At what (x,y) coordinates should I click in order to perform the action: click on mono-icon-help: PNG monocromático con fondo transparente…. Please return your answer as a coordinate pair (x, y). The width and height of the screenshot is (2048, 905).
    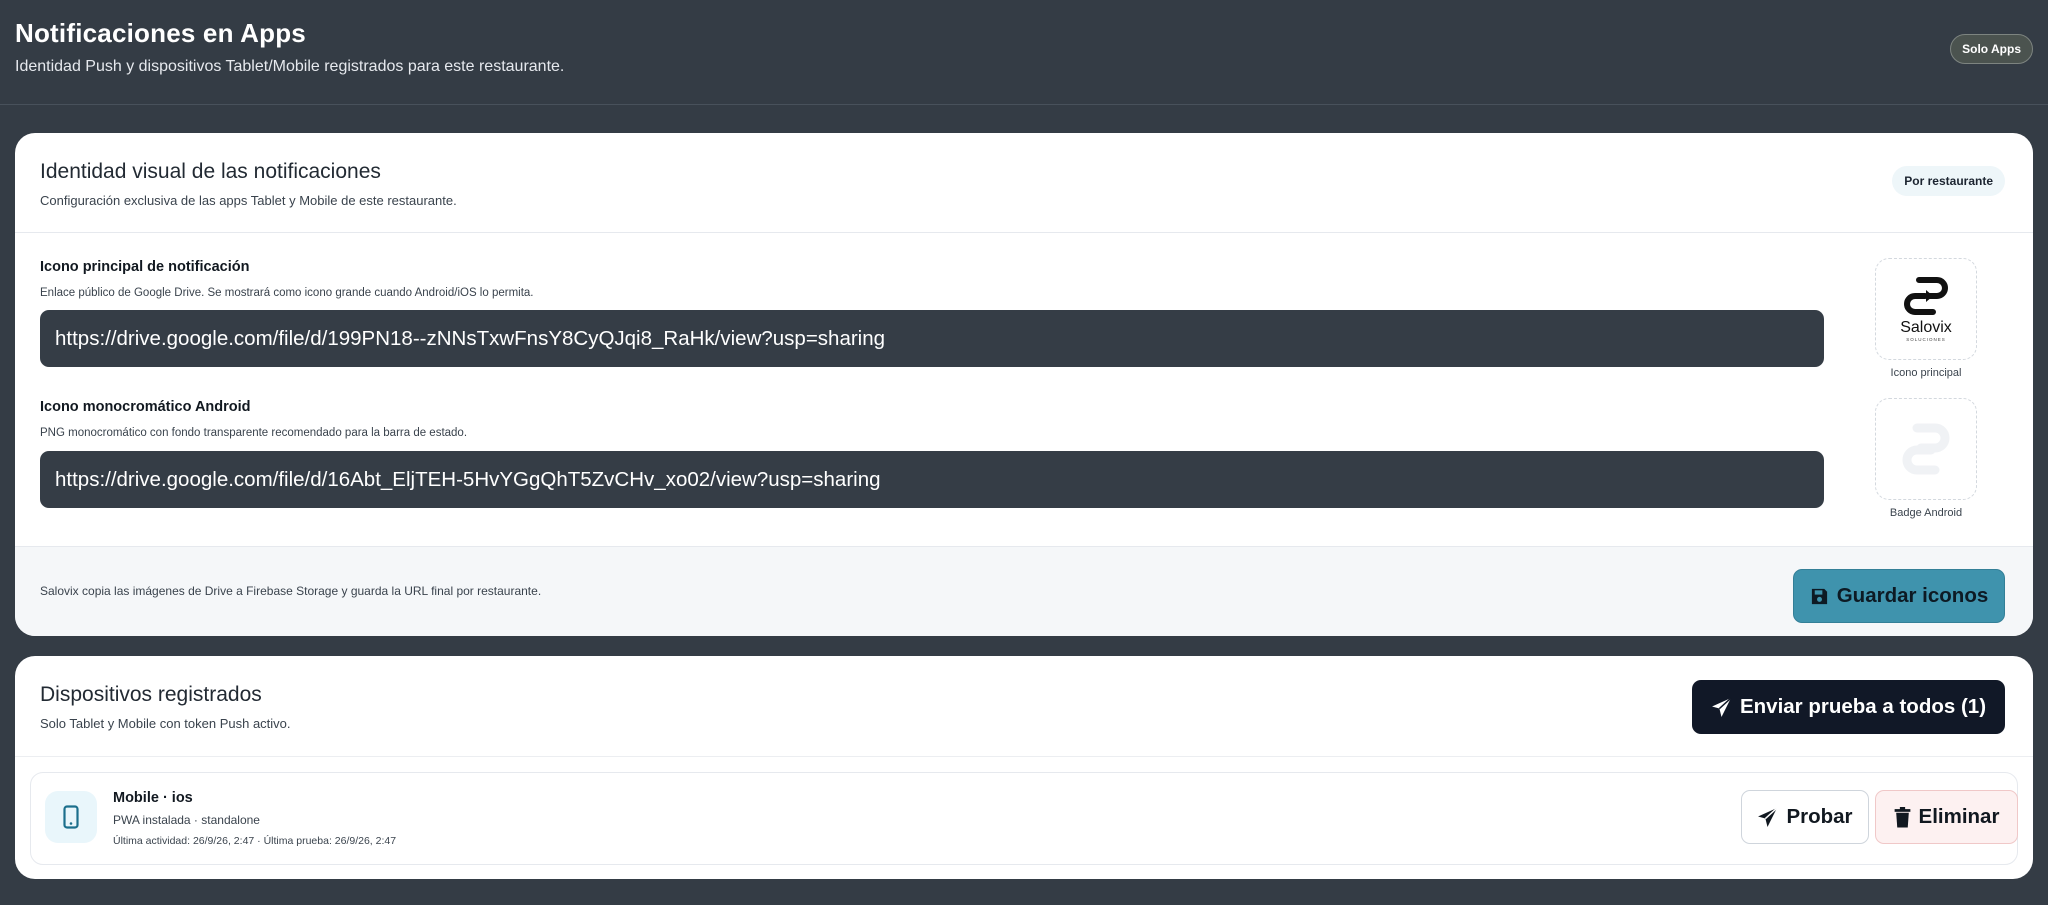
    Looking at the image, I should click on (254, 433).